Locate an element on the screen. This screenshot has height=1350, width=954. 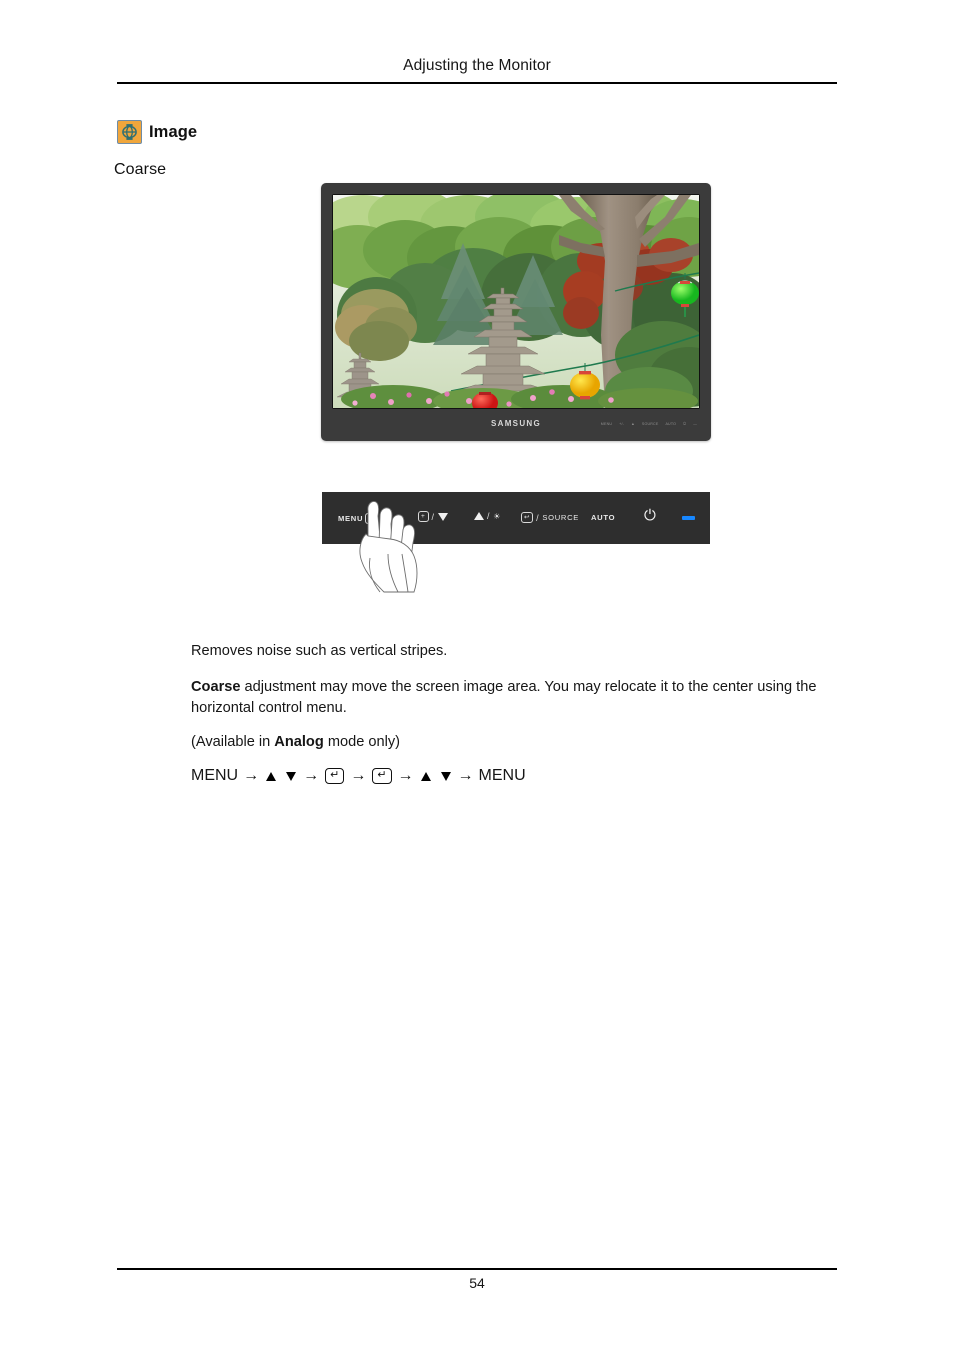
nav-menu-start: MENU is located at coordinates (215, 775).